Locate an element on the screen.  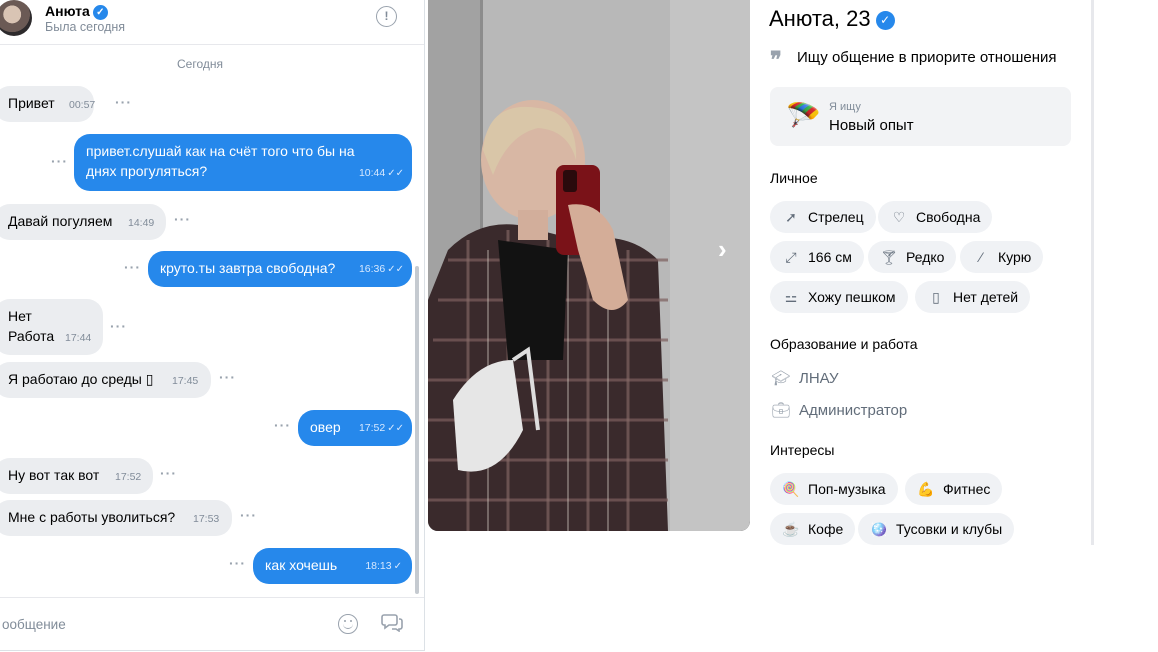
message-incoming: Мне с работы уволиться? 17:53 is located at coordinates (116, 518).